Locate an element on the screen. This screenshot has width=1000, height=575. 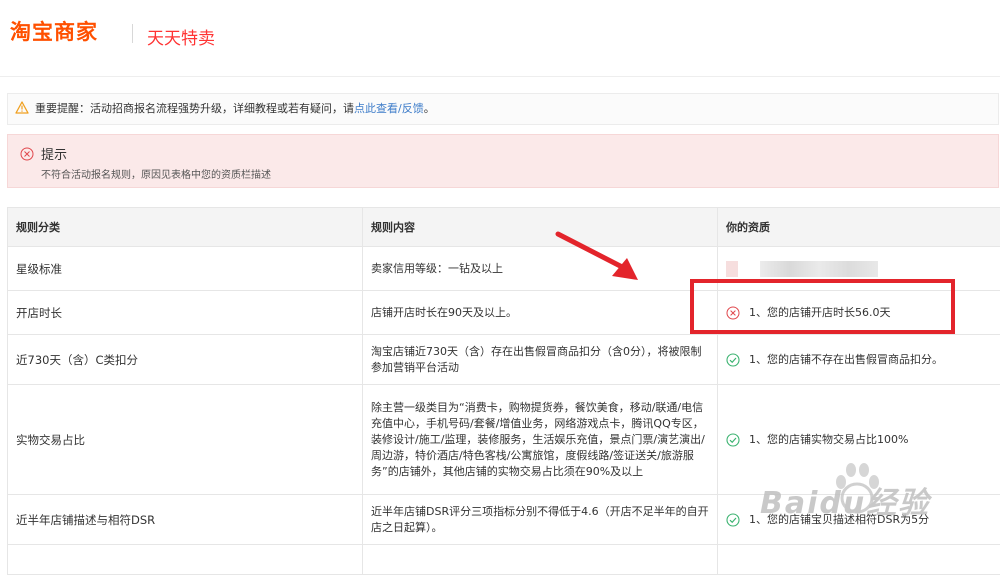
table-row is located at coordinates (504, 560).